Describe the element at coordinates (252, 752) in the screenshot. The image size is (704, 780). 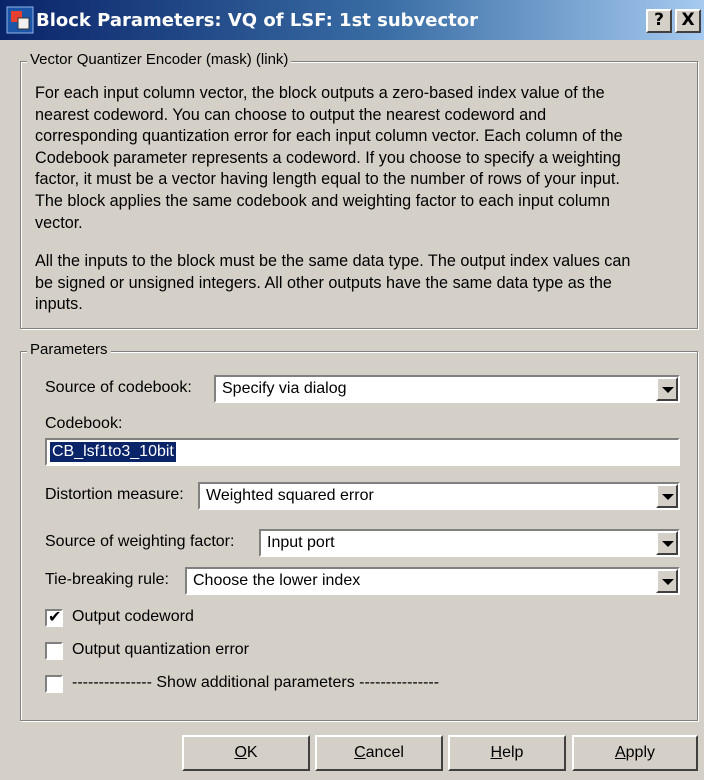
I see `ok-label: K` at that location.